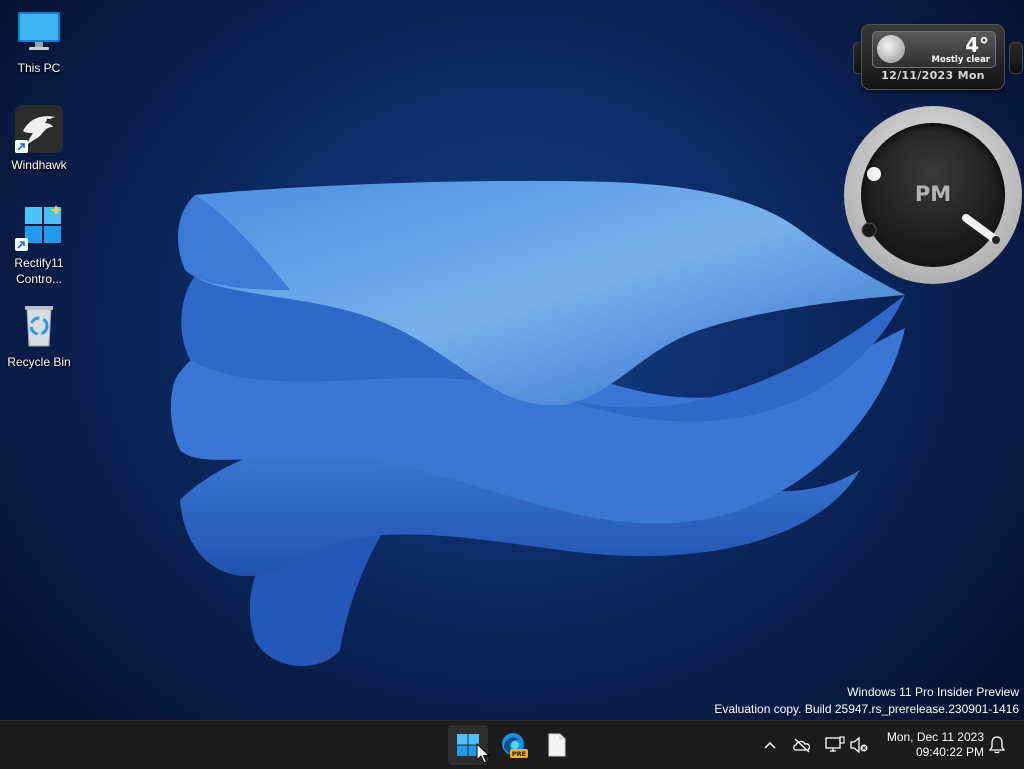 The image size is (1024, 769). What do you see at coordinates (39, 227) in the screenshot?
I see `windows-logo-icon` at bounding box center [39, 227].